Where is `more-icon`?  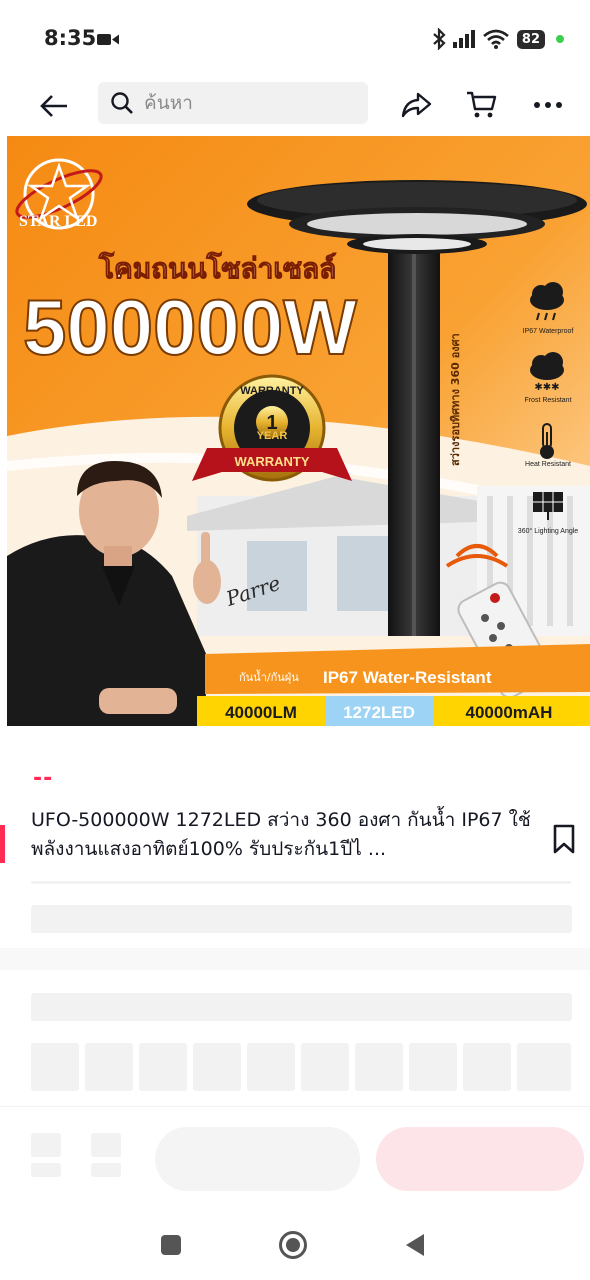
more-icon is located at coordinates (548, 105).